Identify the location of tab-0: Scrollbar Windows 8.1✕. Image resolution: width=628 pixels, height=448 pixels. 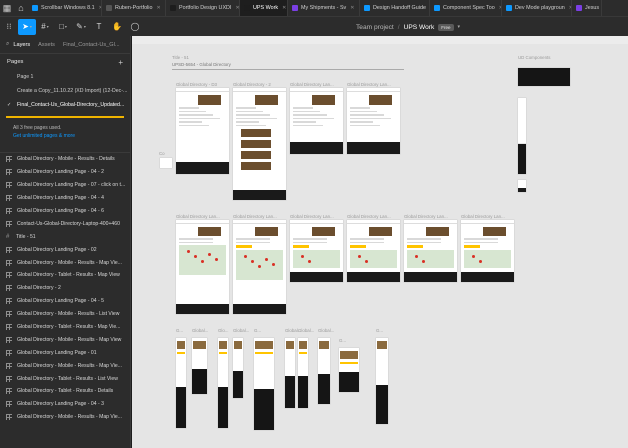
(65, 8).